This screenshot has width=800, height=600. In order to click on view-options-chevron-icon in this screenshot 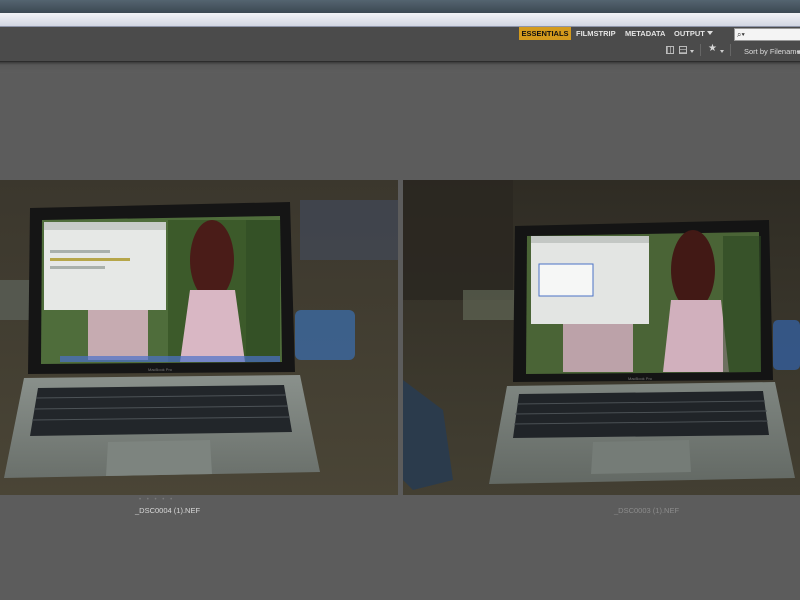, I will do `click(692, 51)`.